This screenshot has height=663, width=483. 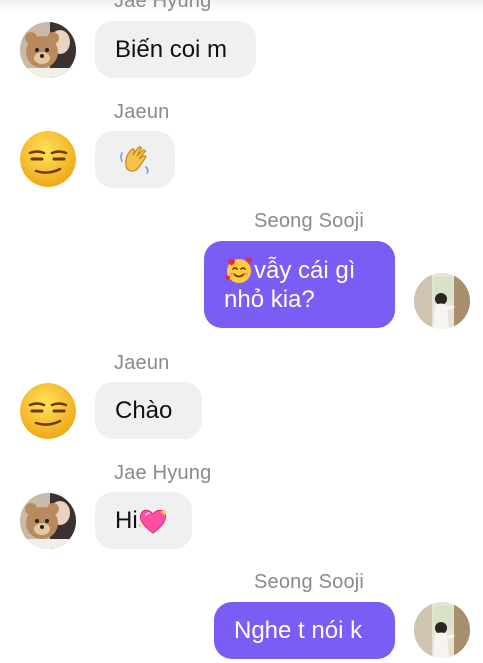 I want to click on message-text: Chào, so click(x=144, y=410).